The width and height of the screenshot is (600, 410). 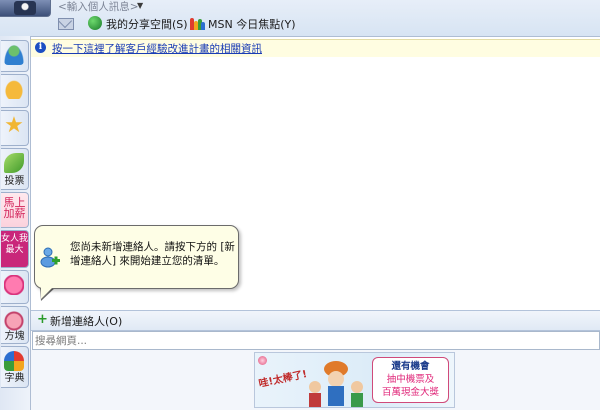 I want to click on tab-tetris: 方塊, so click(x=15, y=325).